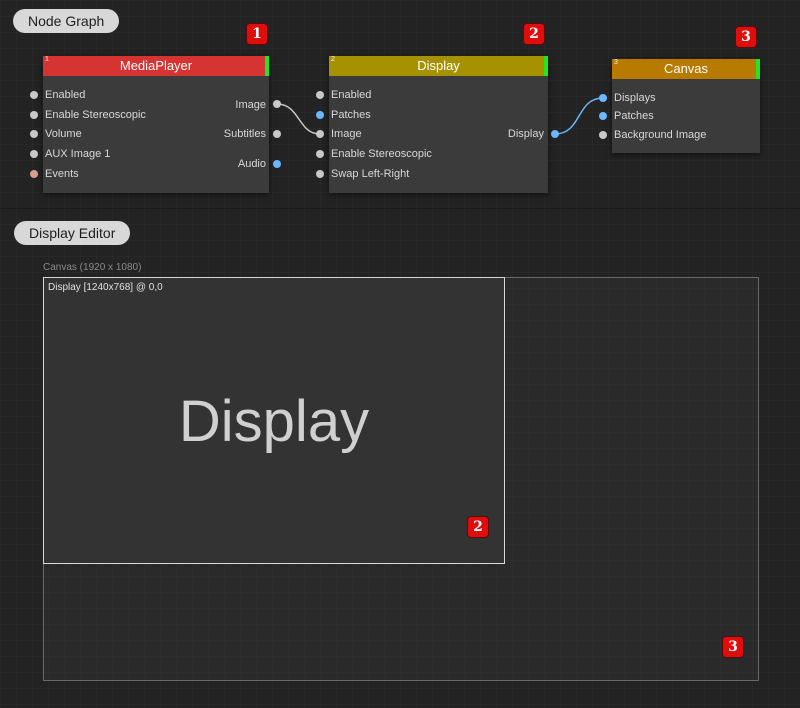 Image resolution: width=800 pixels, height=708 pixels. Describe the element at coordinates (257, 34) in the screenshot. I see `node-marker-1: 1` at that location.